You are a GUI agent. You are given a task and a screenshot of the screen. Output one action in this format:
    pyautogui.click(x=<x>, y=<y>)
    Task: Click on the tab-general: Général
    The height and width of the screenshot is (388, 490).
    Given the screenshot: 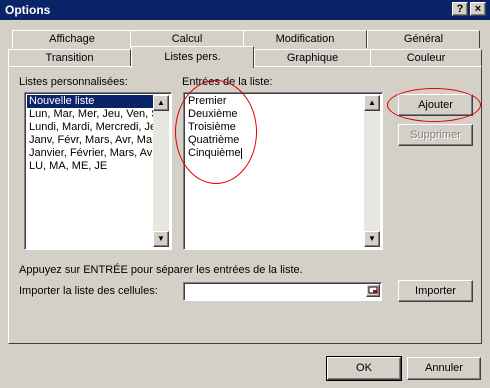 What is the action you would take?
    pyautogui.click(x=423, y=39)
    